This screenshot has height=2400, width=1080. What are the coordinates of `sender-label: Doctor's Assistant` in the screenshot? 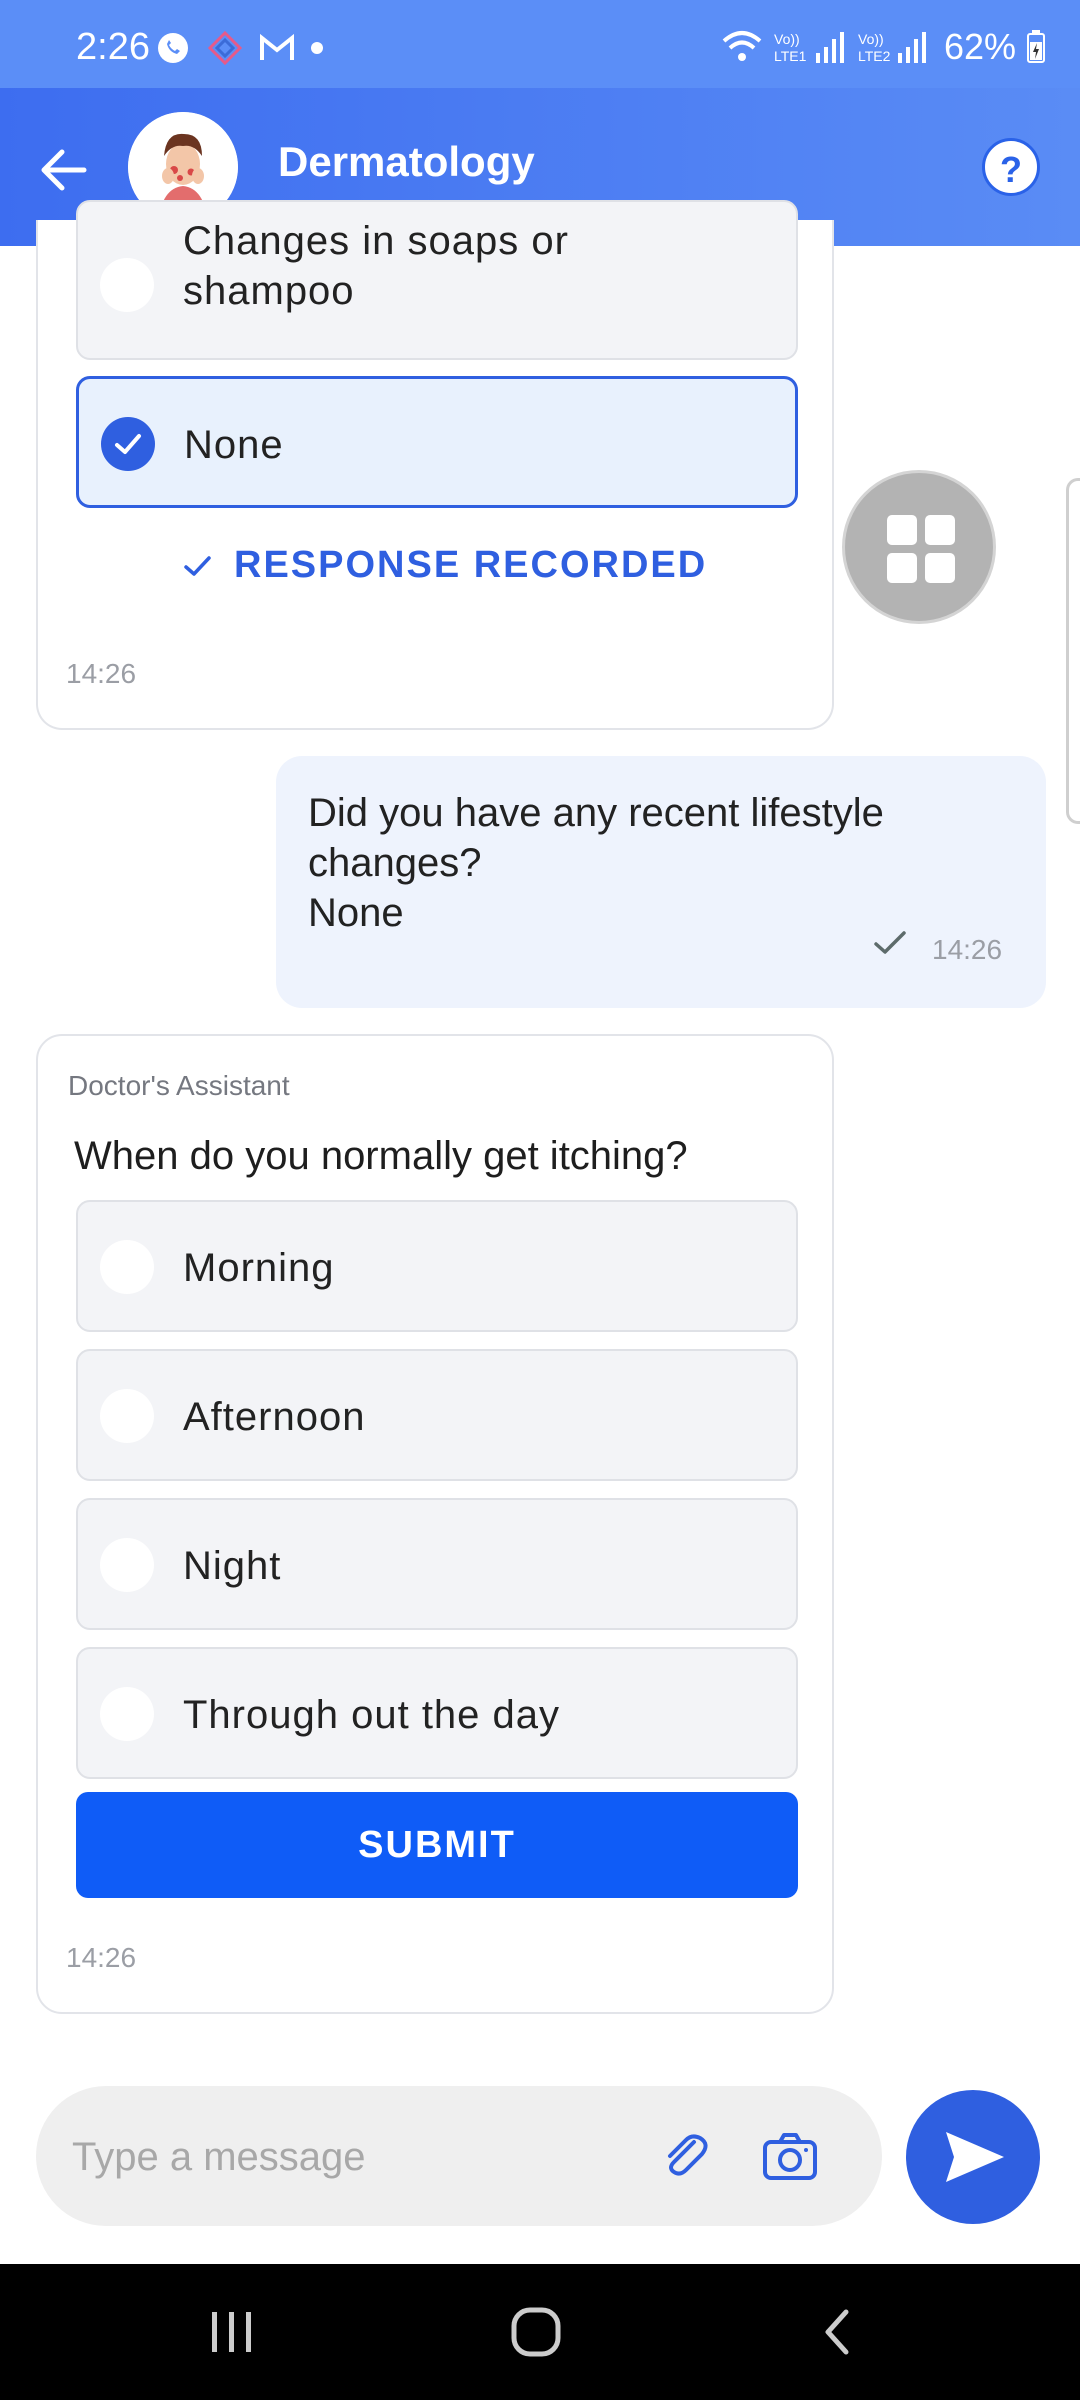 It's located at (179, 1085).